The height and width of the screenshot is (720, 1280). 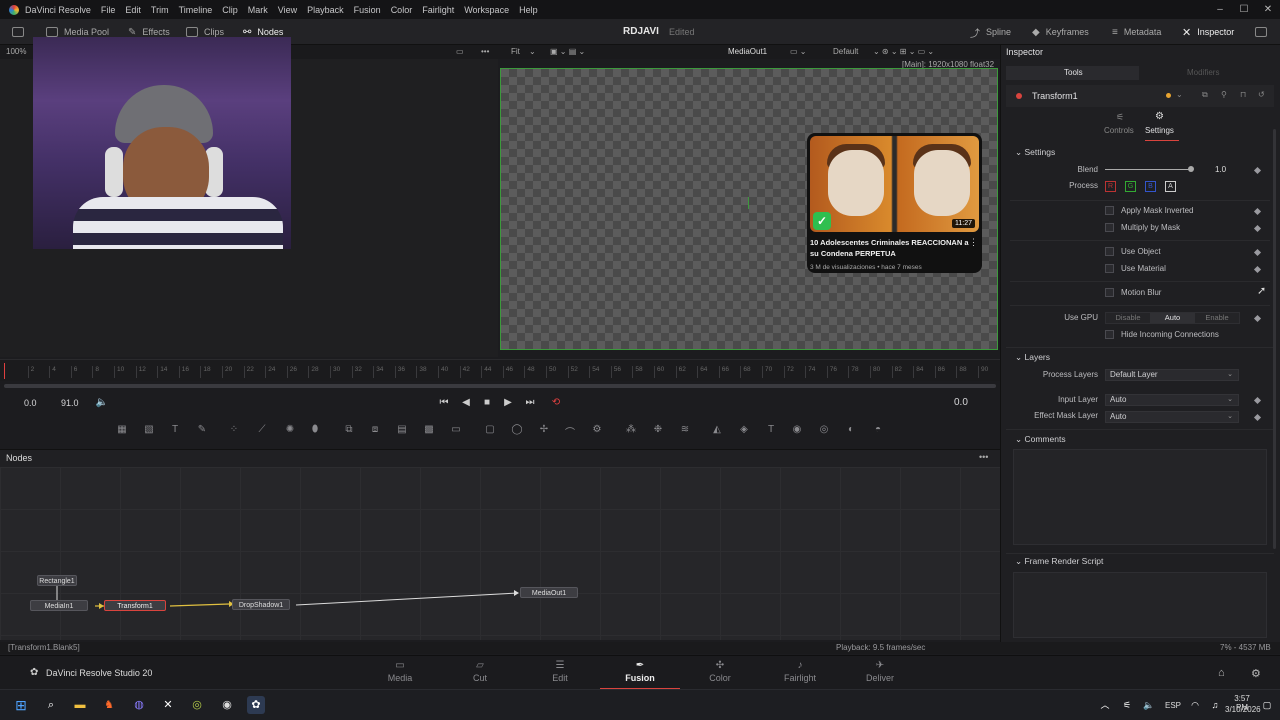 What do you see at coordinates (748, 203) in the screenshot?
I see `transform-center-marker` at bounding box center [748, 203].